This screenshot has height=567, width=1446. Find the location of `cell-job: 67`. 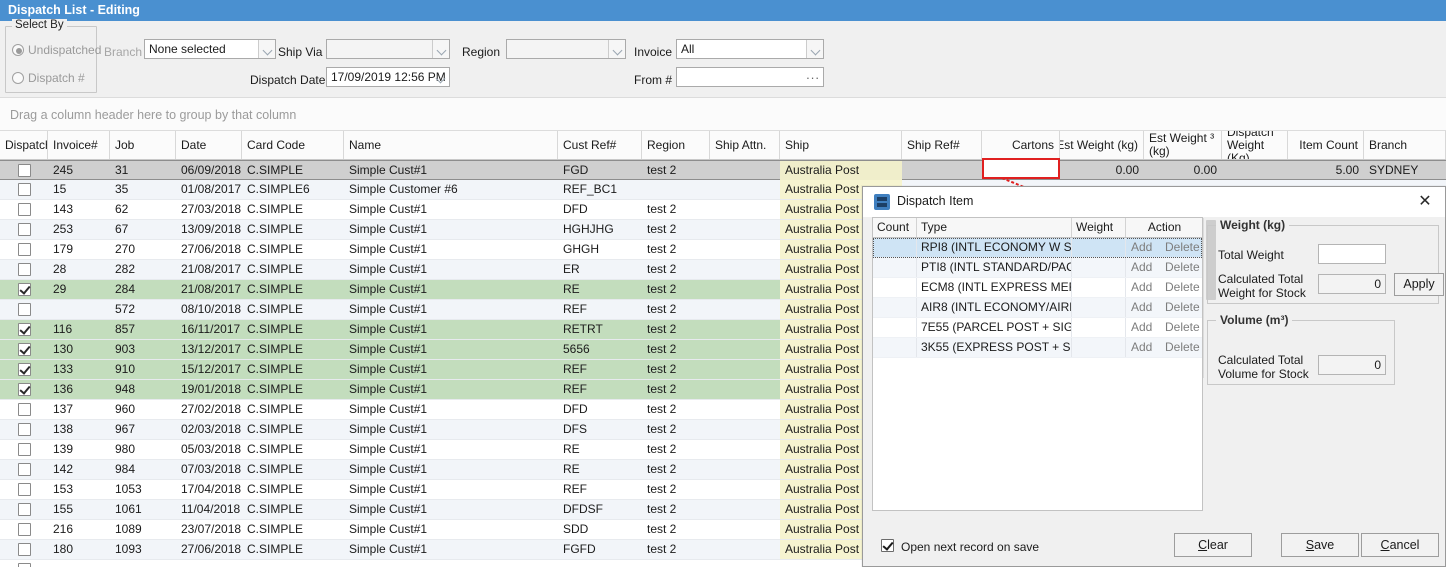

cell-job: 67 is located at coordinates (143, 229).